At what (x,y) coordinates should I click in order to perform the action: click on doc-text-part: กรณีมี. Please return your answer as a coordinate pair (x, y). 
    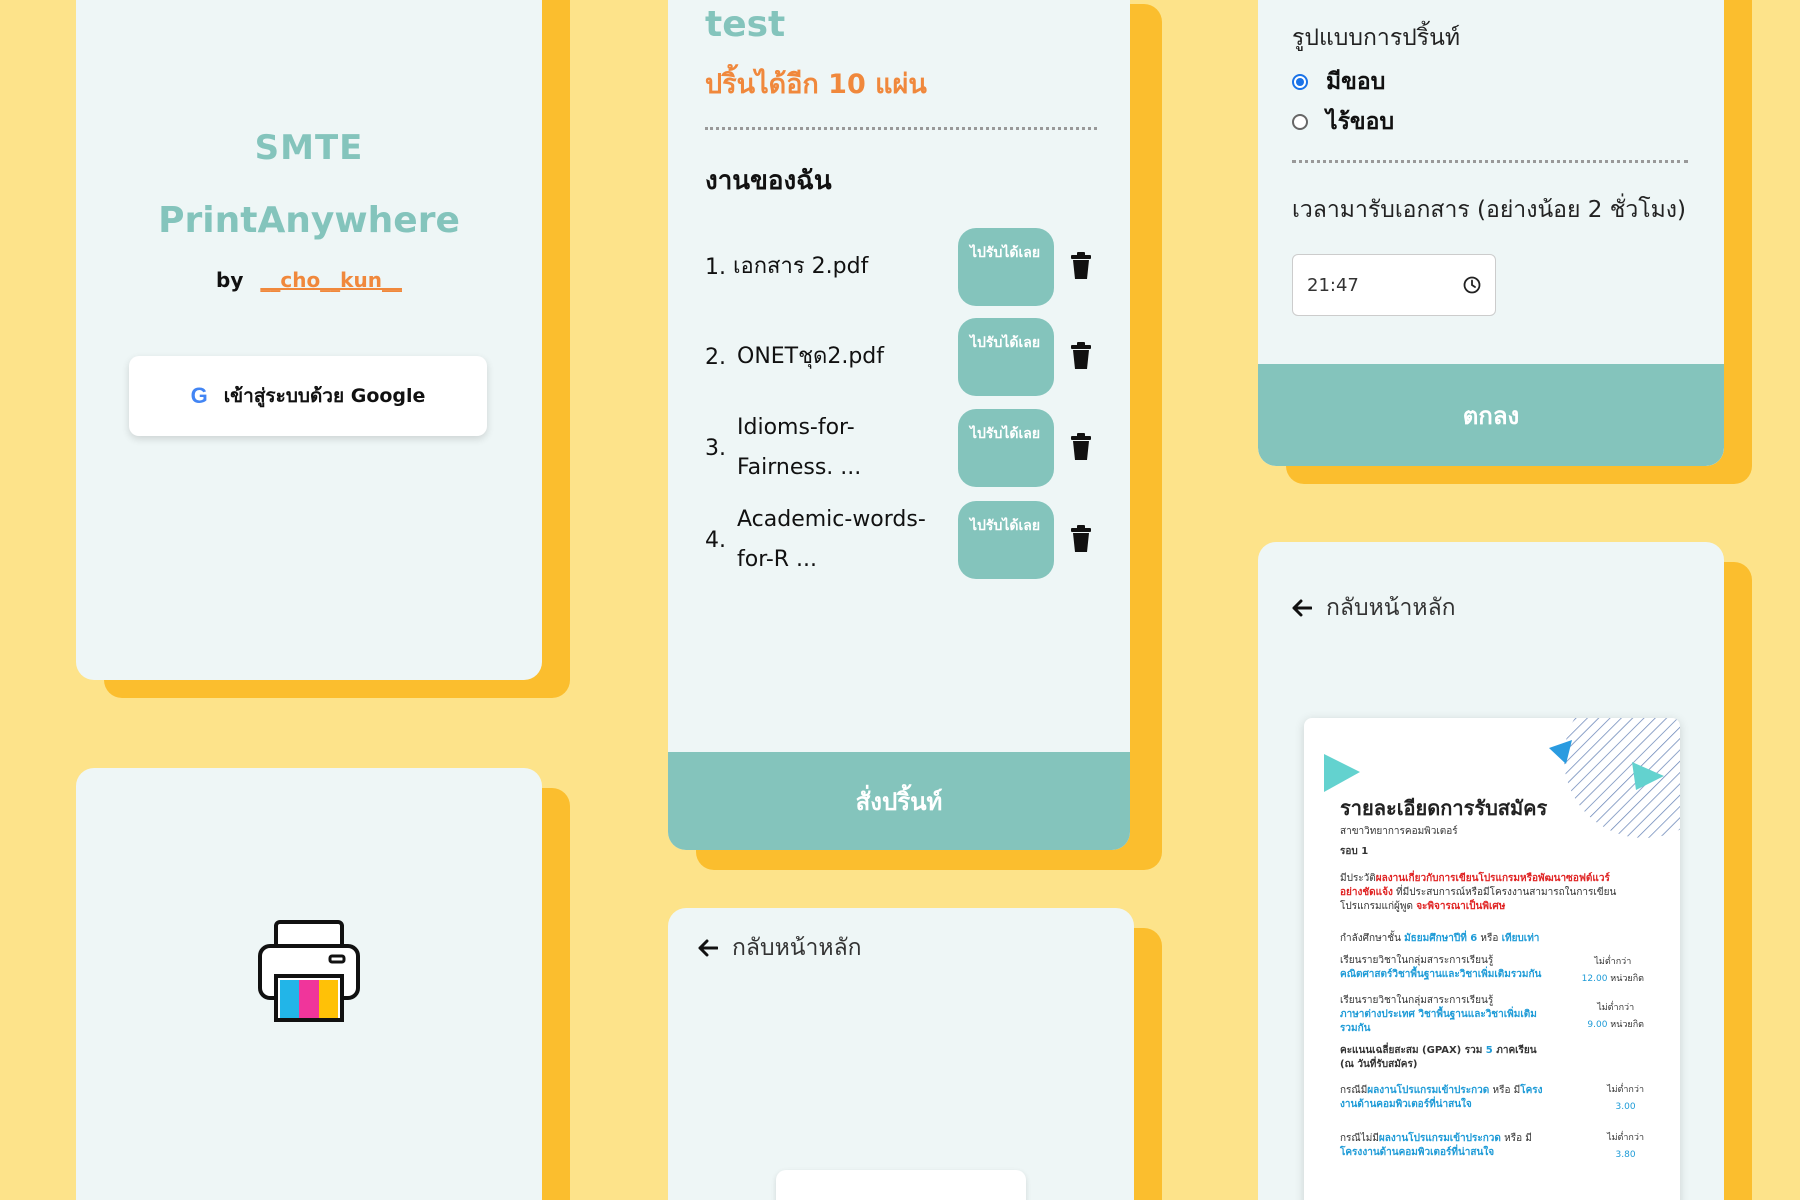
    Looking at the image, I should click on (1354, 1090).